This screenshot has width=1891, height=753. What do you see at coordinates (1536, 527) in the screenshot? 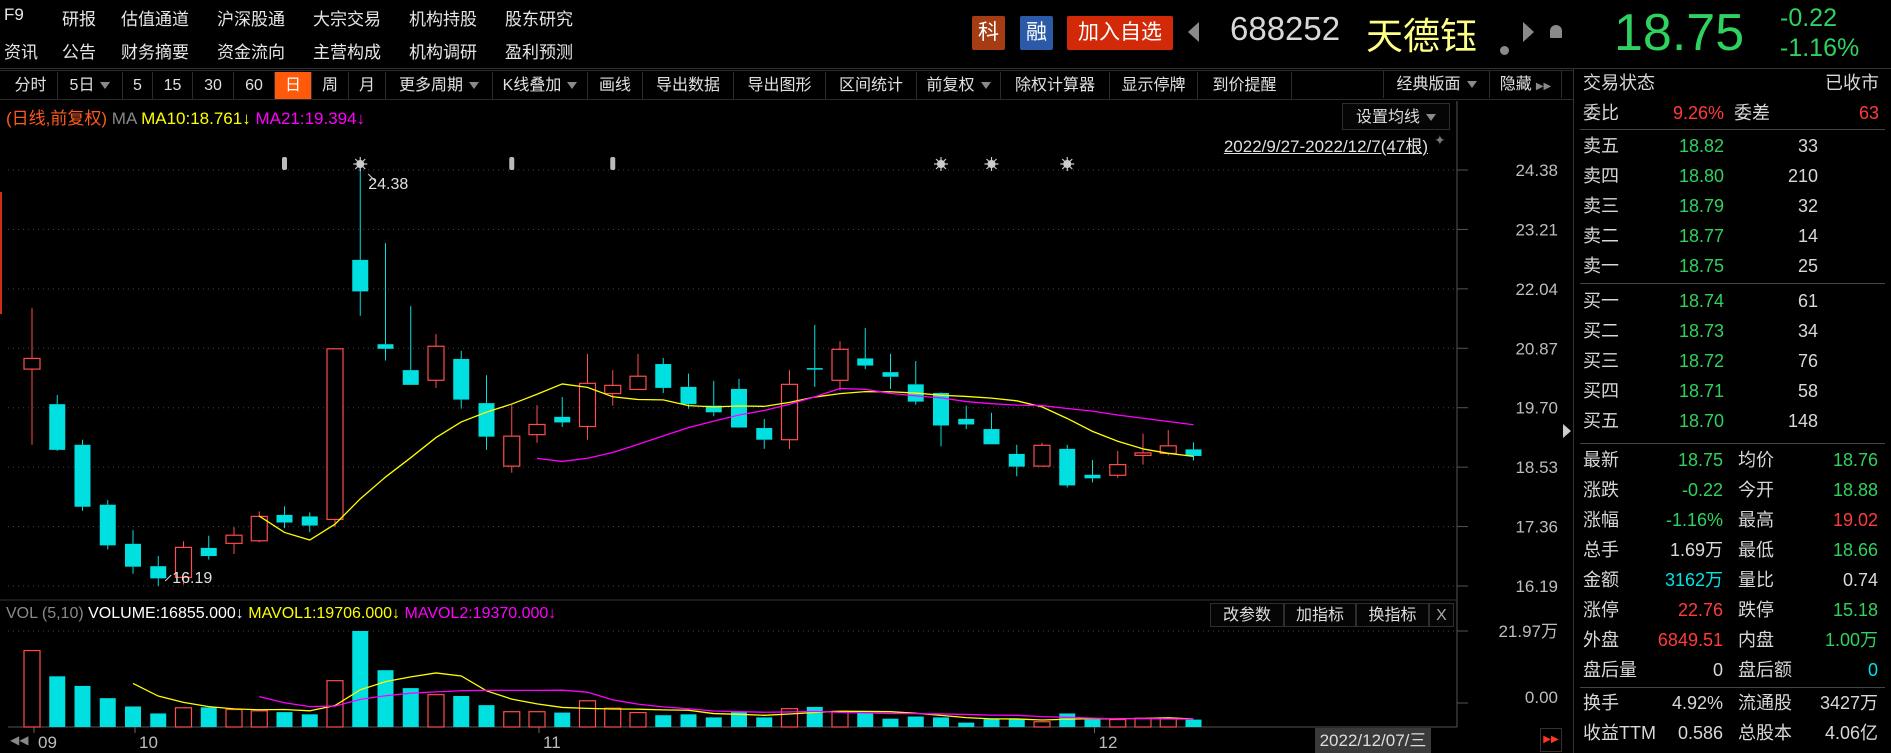
I see `price-tick-label: 17.36` at bounding box center [1536, 527].